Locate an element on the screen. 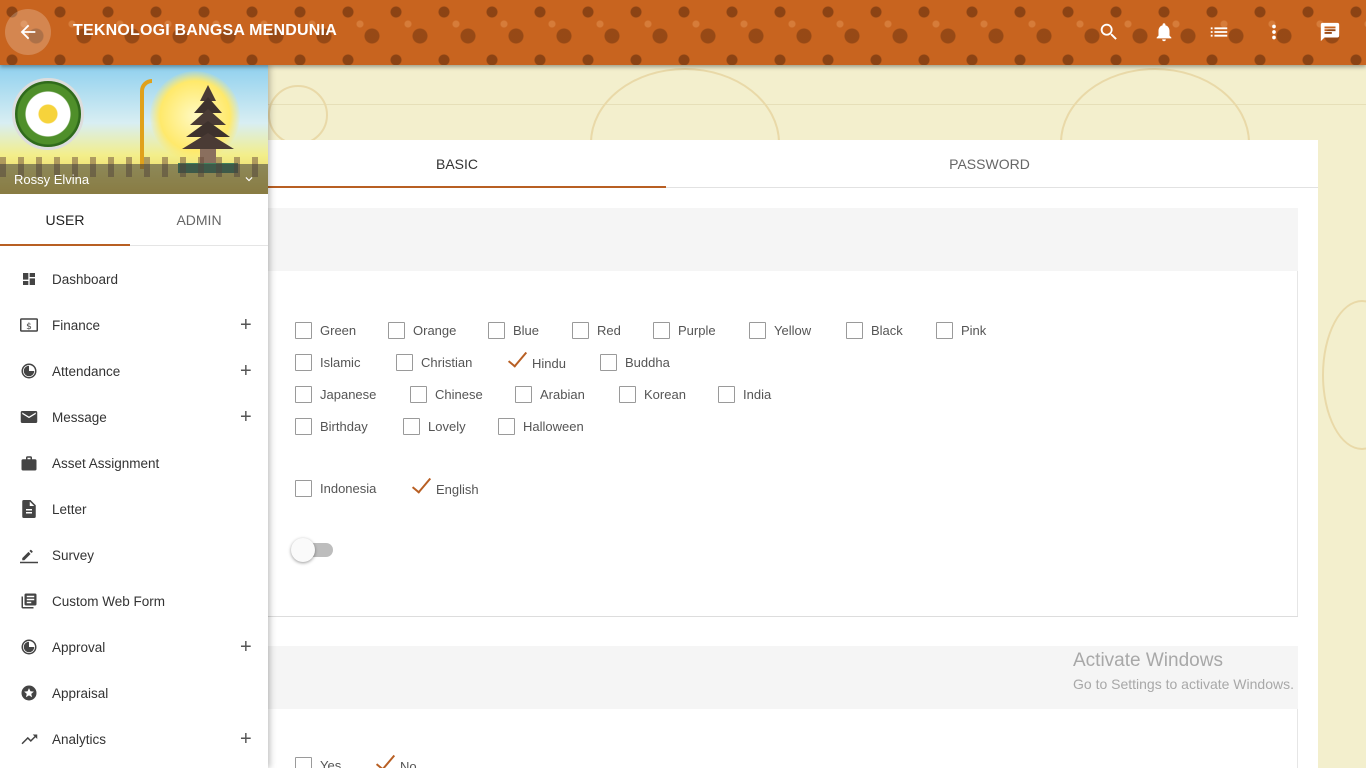  star-icon is located at coordinates (29, 693).